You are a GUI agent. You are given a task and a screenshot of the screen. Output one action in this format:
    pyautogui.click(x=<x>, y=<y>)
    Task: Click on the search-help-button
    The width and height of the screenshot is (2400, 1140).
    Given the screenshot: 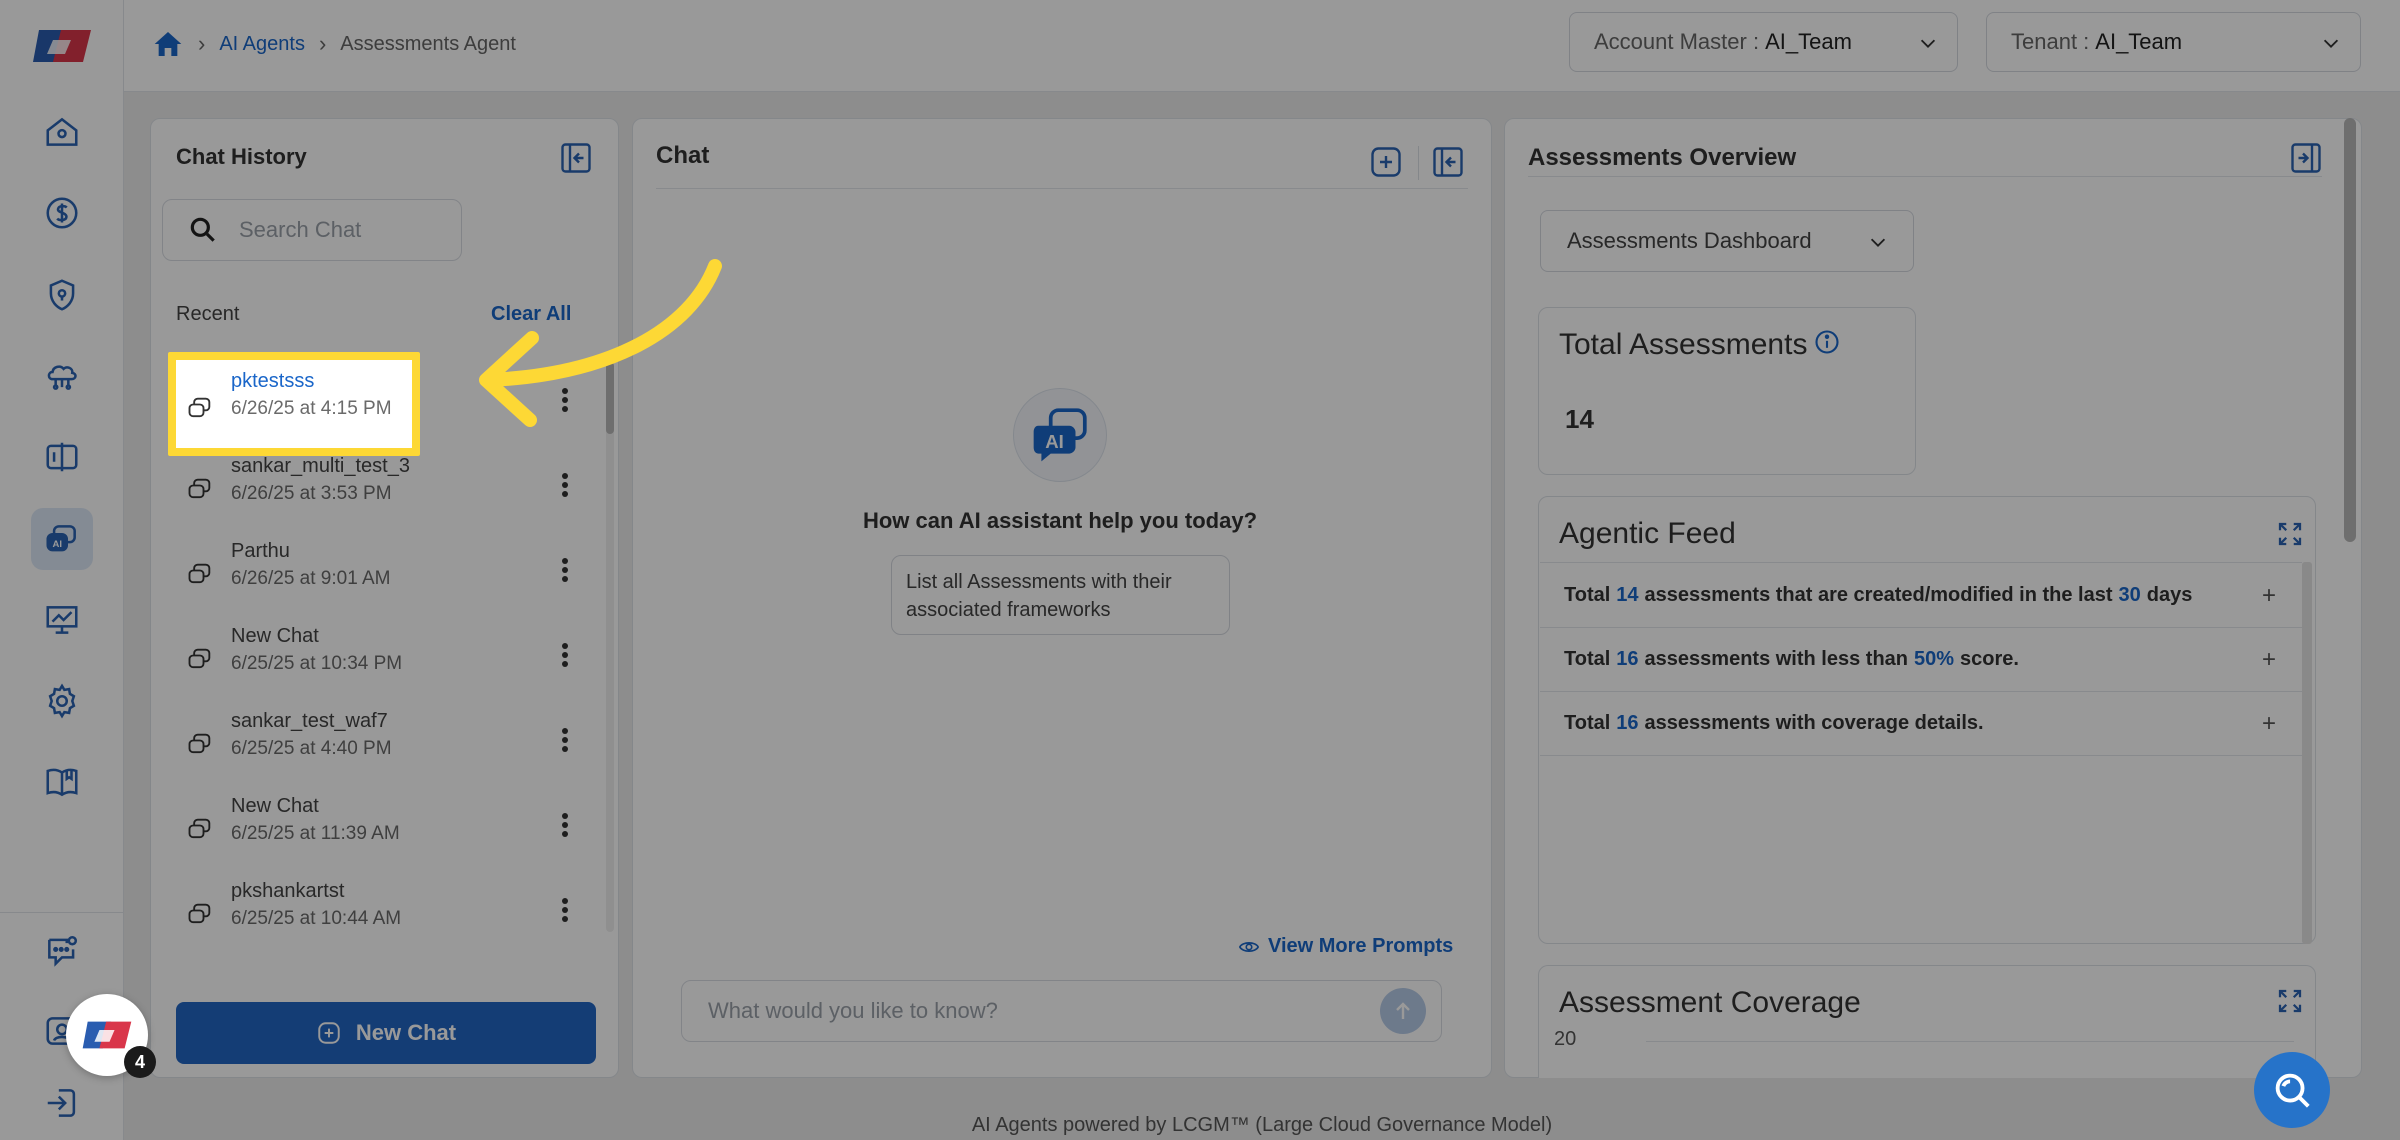 What is the action you would take?
    pyautogui.click(x=2292, y=1090)
    